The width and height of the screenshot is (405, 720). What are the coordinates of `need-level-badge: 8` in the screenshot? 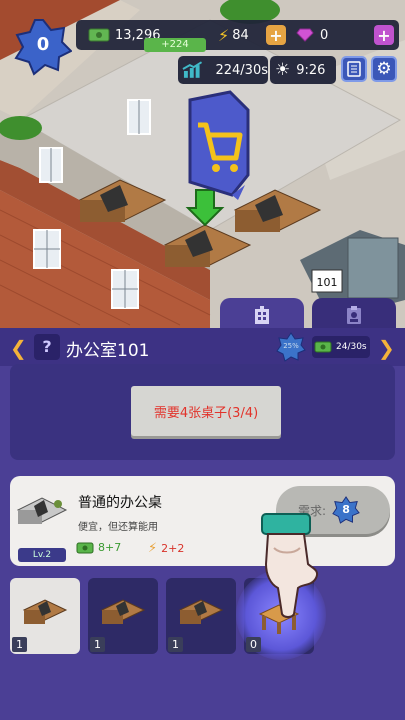 It's located at (346, 510).